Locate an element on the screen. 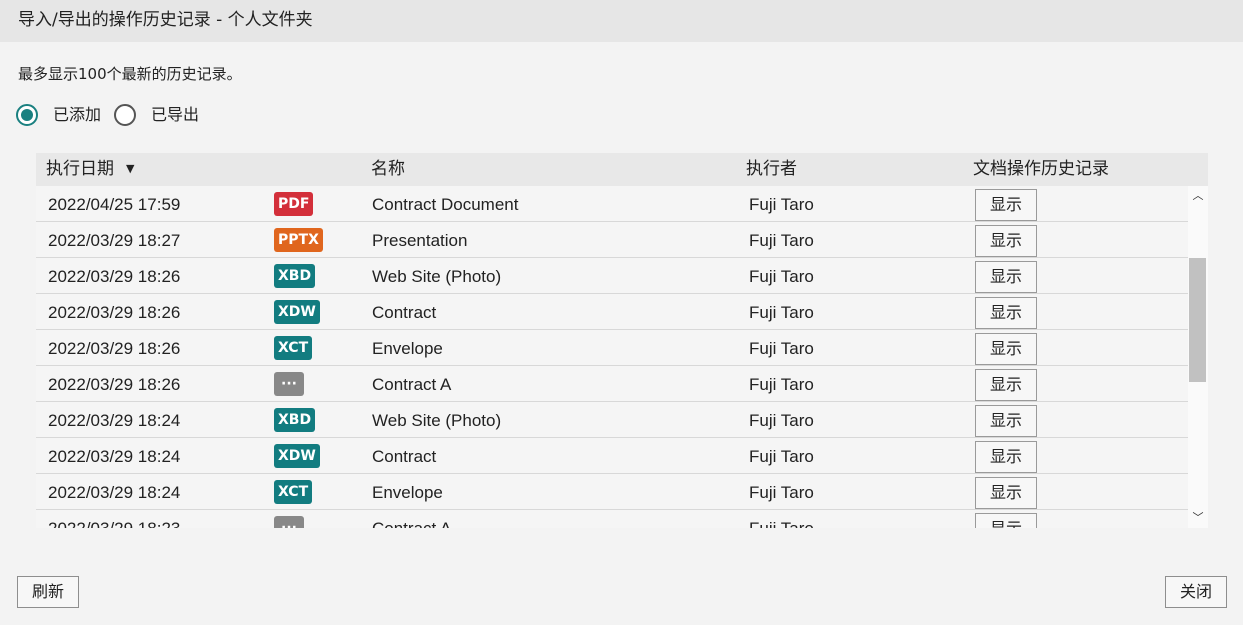 Image resolution: width=1243 pixels, height=625 pixels. radio-added-label: 已添加 is located at coordinates (77, 114).